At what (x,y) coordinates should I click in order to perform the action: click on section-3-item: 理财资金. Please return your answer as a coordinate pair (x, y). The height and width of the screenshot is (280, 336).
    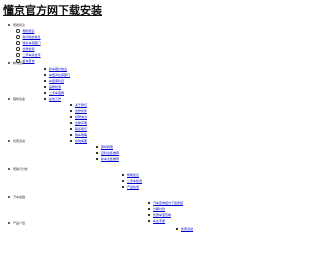
    Looking at the image, I should click on (16, 99).